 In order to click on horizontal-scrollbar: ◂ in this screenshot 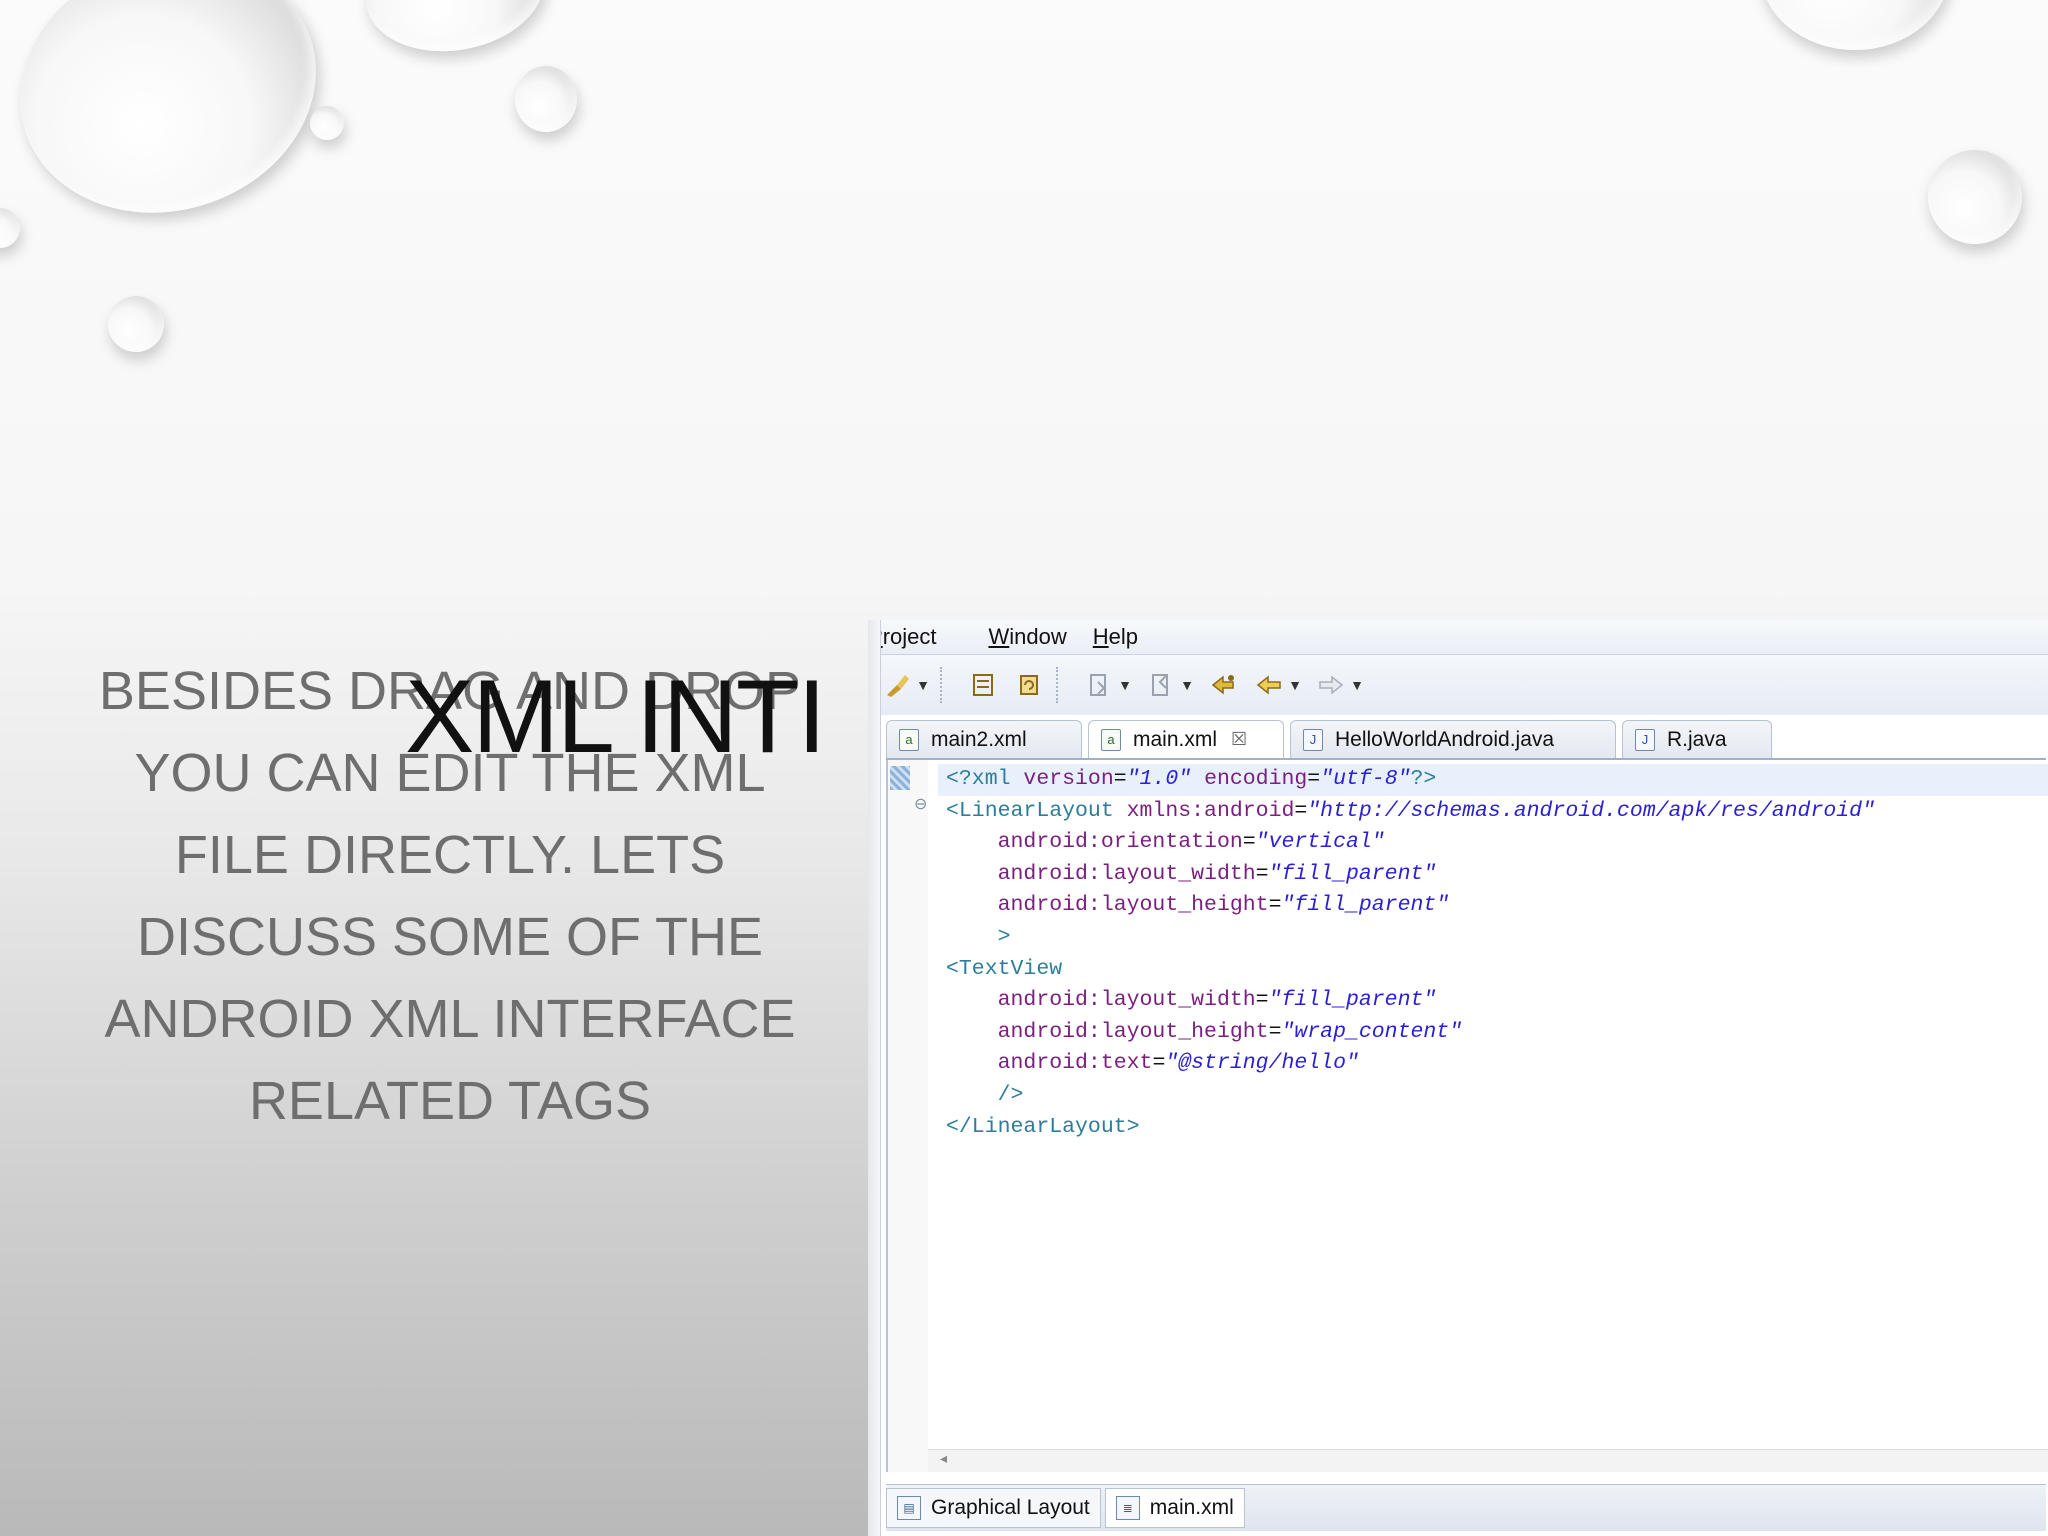, I will do `click(1488, 1460)`.